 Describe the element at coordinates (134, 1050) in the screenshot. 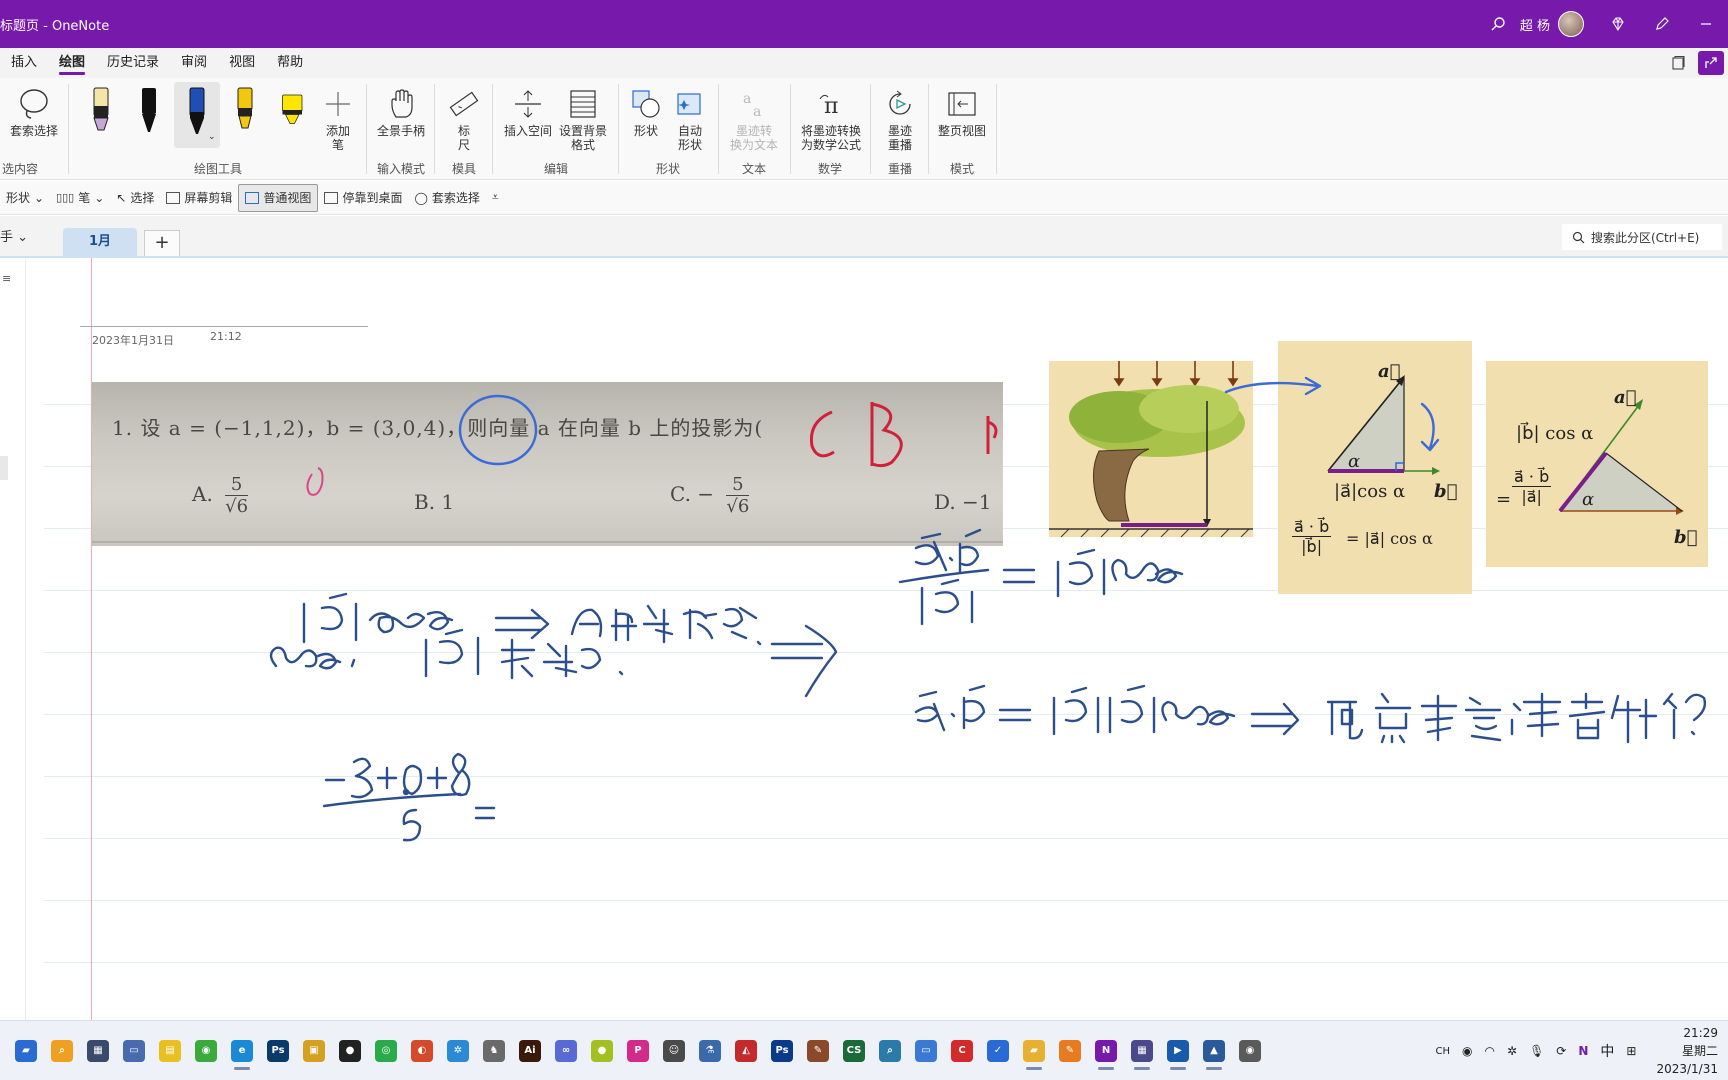

I see `monitor-app-icon: ▭` at that location.